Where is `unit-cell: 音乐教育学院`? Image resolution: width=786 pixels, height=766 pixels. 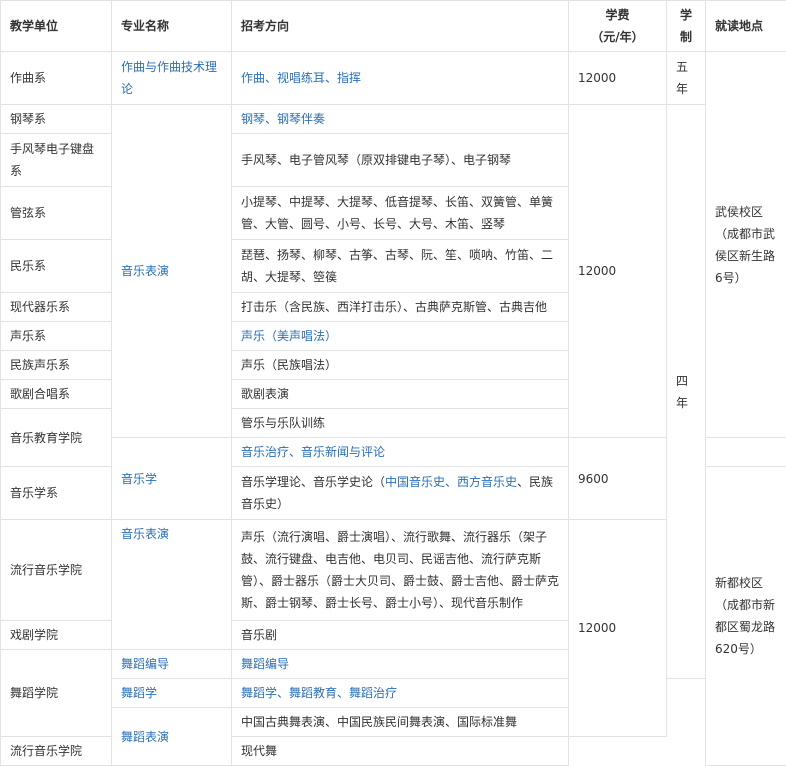
unit-cell: 音乐教育学院 is located at coordinates (56, 438).